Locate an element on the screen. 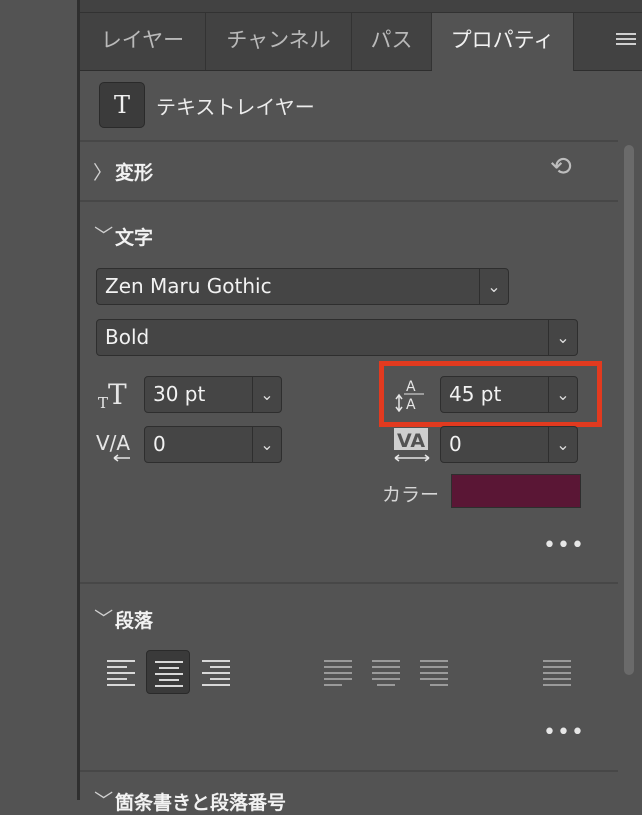 The width and height of the screenshot is (642, 815). section-transform-title: 変形 is located at coordinates (134, 173).